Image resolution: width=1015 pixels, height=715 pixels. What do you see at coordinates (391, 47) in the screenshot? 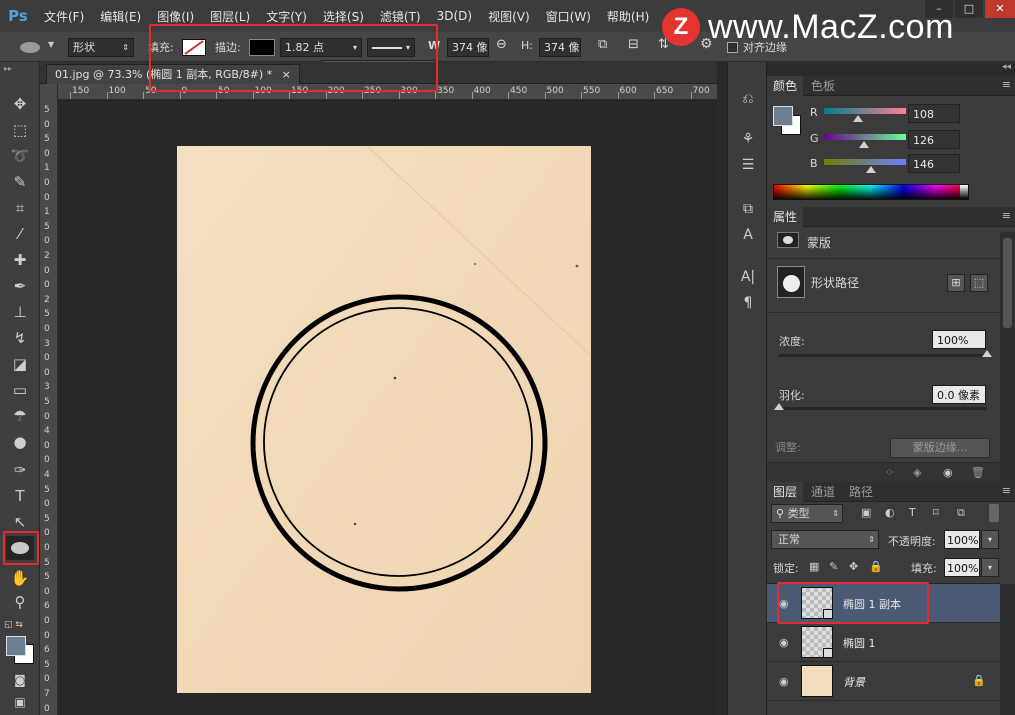
I see `stroke-type-select: ▾` at bounding box center [391, 47].